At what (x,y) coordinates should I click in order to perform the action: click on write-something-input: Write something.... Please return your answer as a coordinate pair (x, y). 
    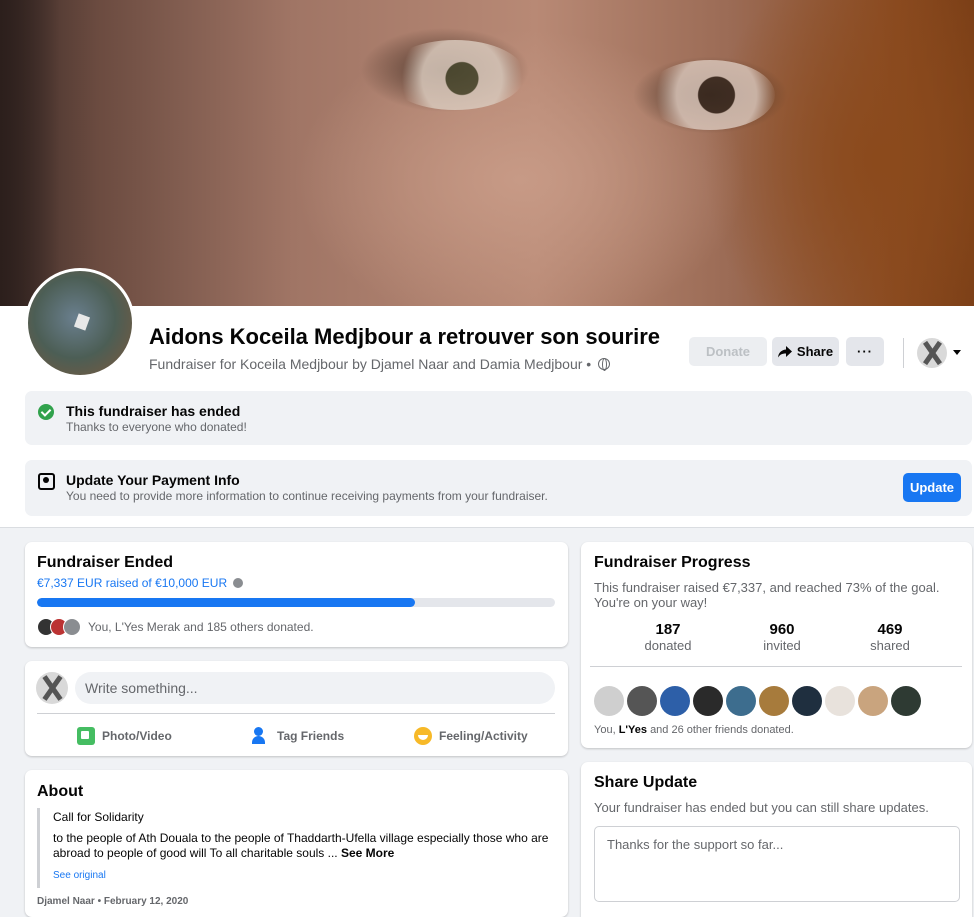
    Looking at the image, I should click on (315, 688).